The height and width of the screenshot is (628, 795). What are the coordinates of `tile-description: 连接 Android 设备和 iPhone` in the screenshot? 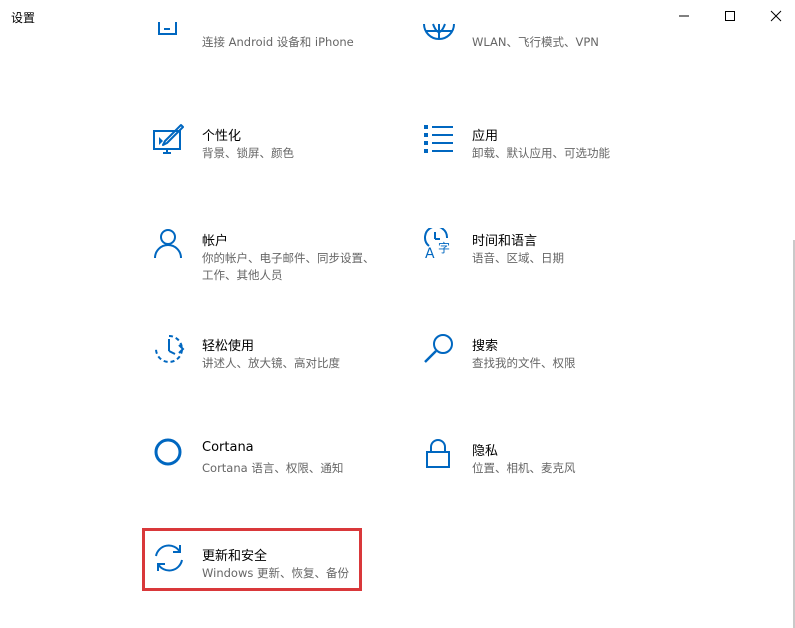 It's located at (278, 42).